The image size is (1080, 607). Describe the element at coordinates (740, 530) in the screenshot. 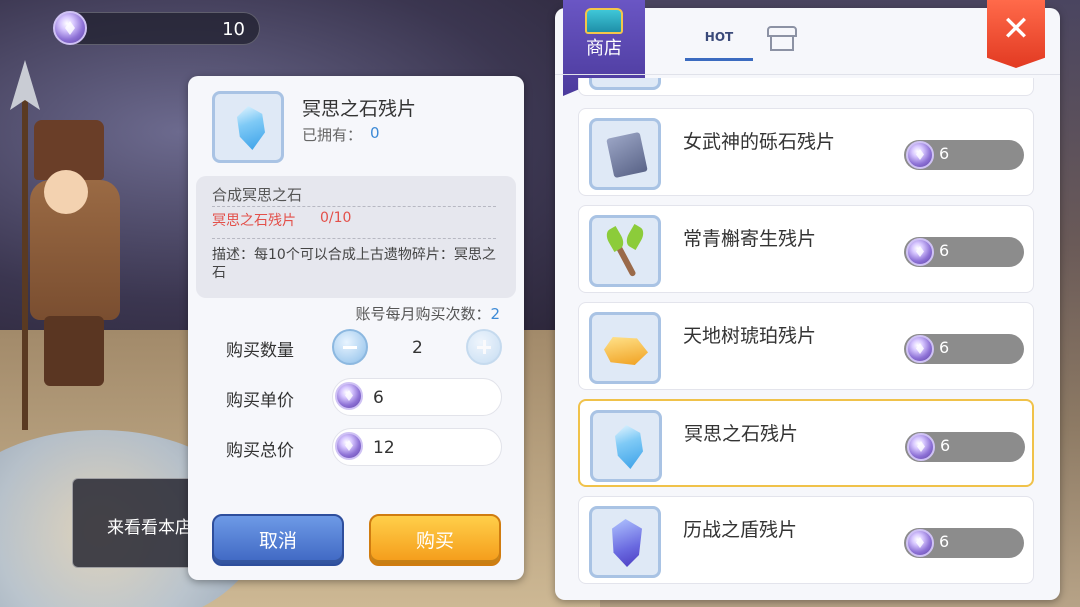

I see `item-name: 历战之盾残片` at that location.